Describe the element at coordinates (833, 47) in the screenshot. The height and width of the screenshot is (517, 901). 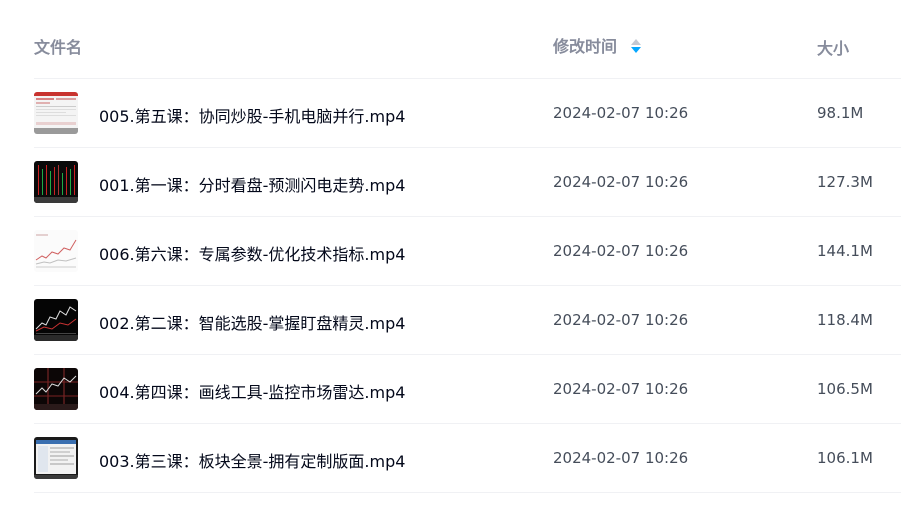
I see `column-header-size: 大小` at that location.